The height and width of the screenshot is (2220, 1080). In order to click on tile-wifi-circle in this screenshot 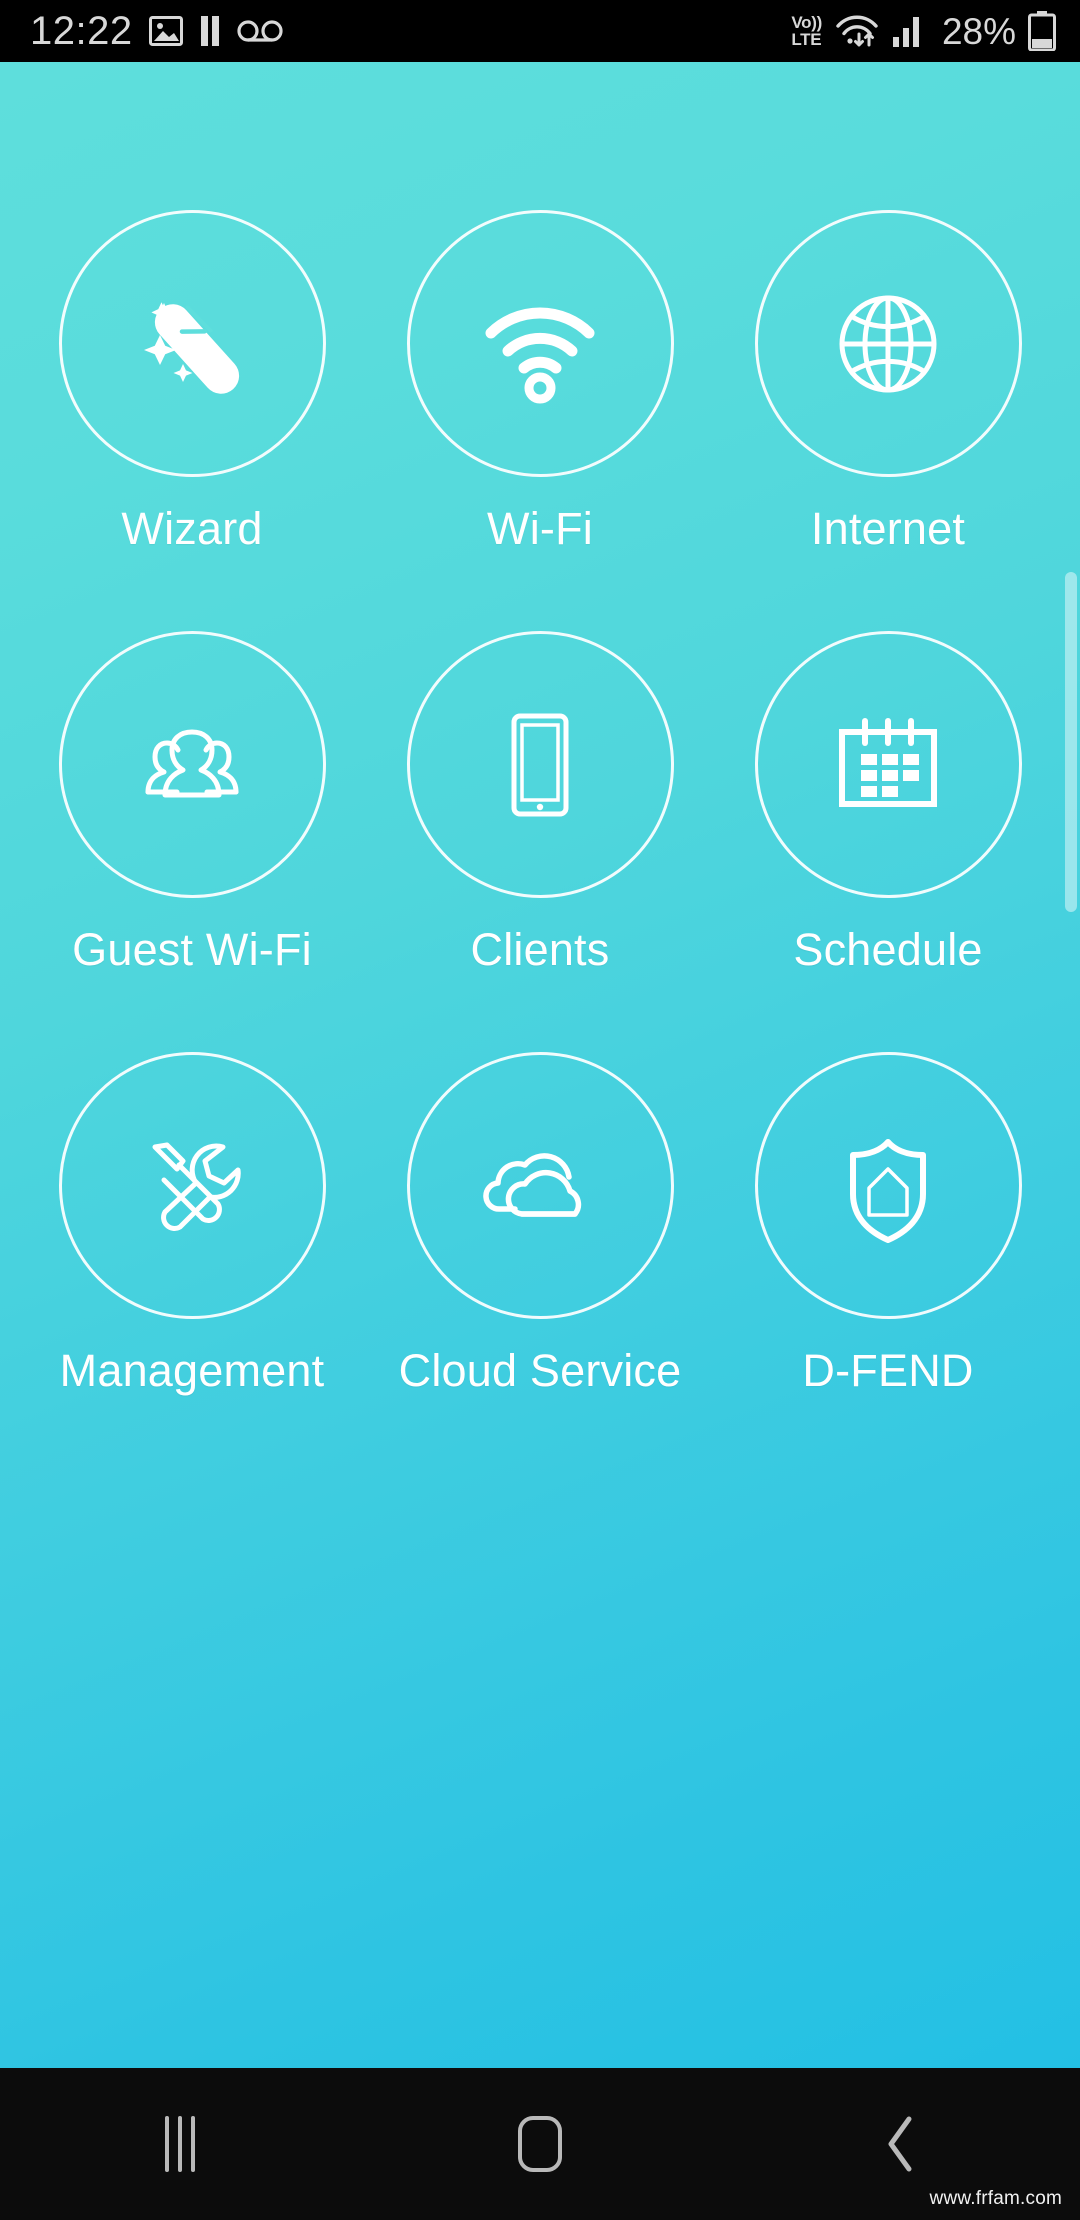, I will do `click(540, 343)`.